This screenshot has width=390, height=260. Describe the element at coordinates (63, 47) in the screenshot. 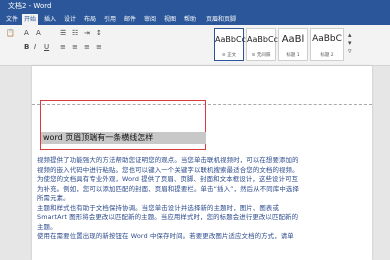

I see `align-left-icon: ≡` at that location.